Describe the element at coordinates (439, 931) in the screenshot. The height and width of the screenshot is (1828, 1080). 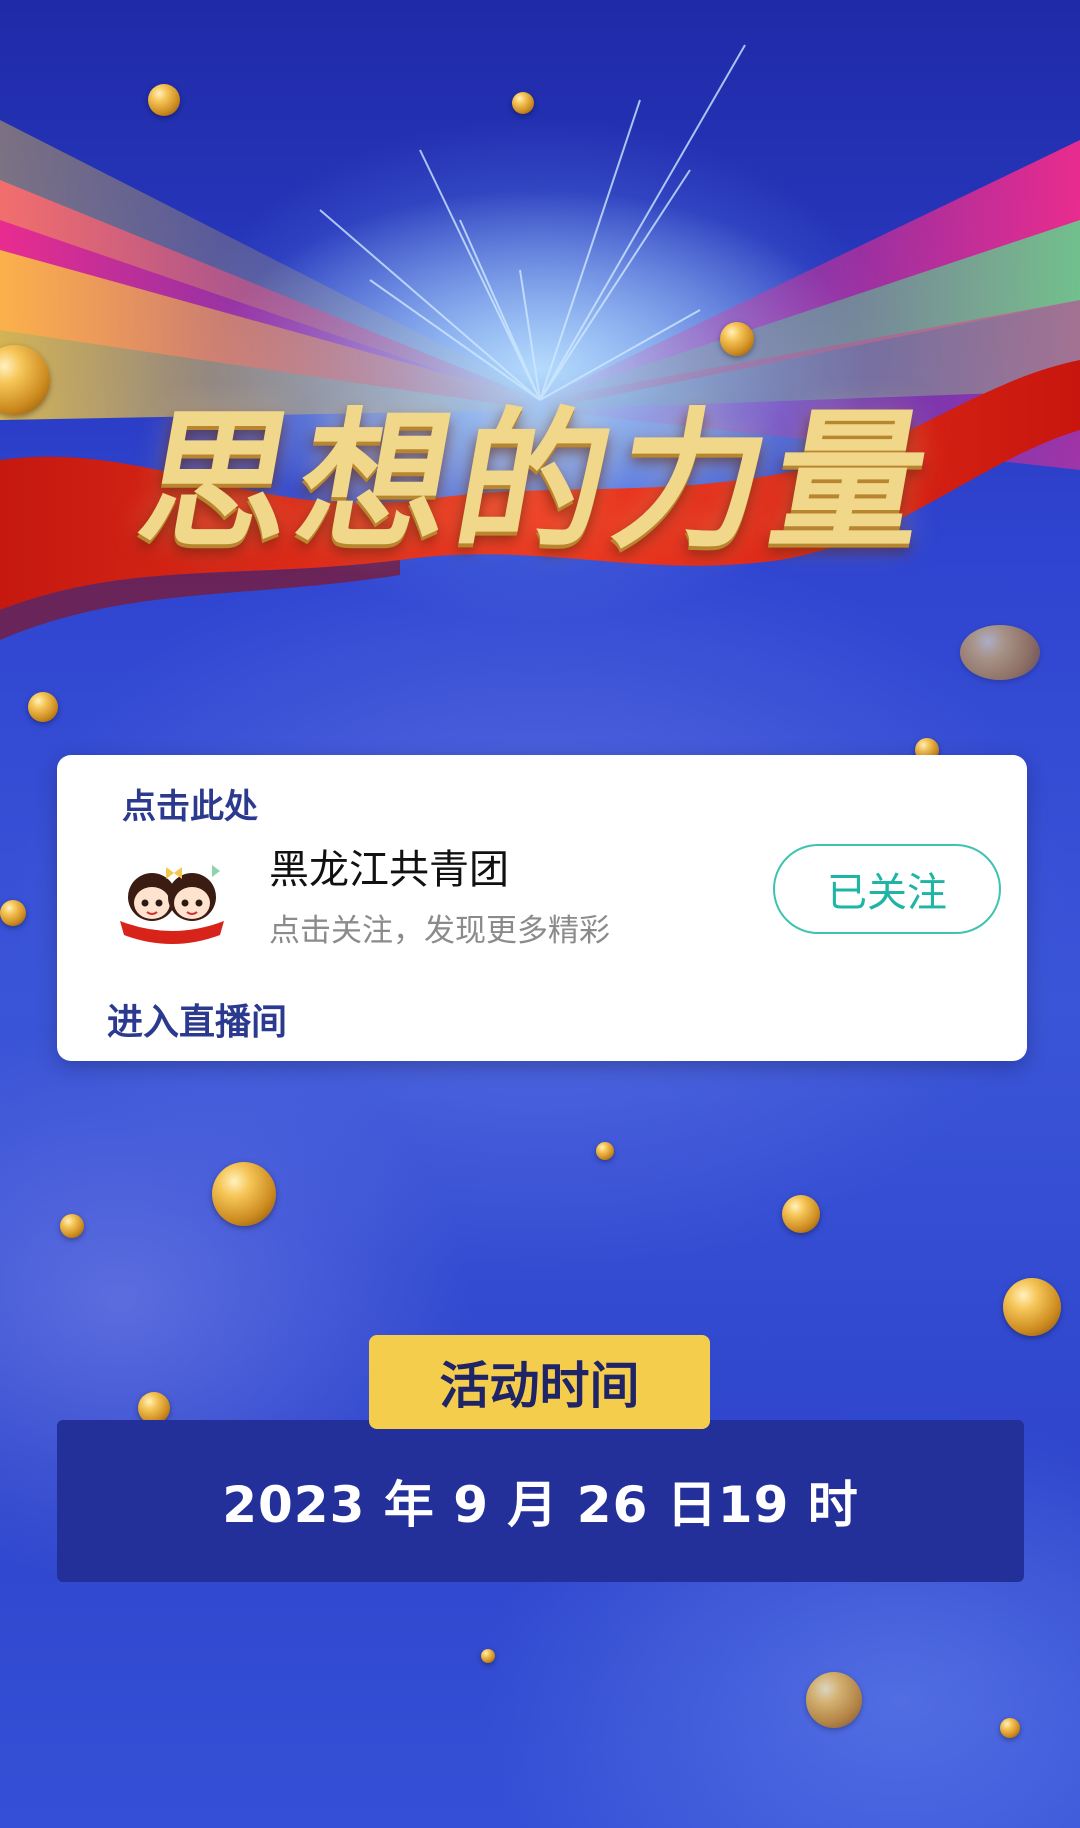
I see `account-subtitle: 点击关注，发现更多精彩` at that location.